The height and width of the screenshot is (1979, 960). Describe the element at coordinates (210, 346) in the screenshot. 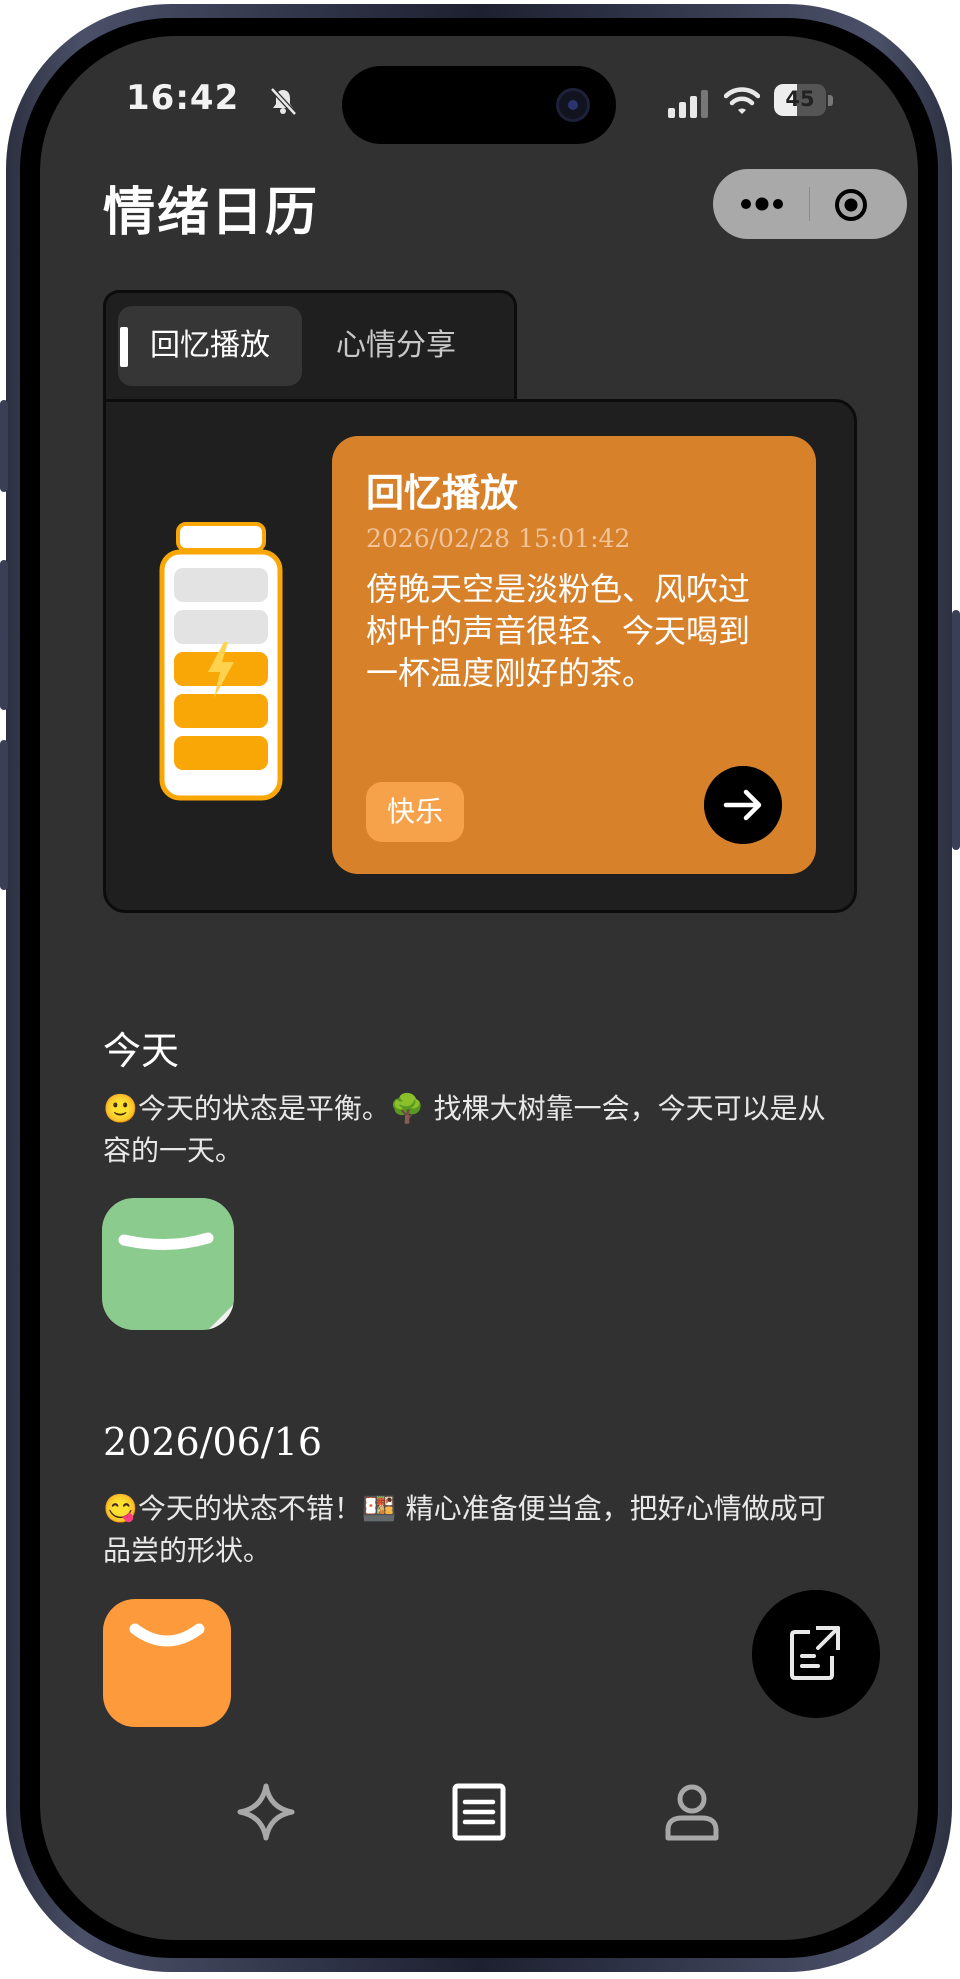

I see `tab-memory-playback: 回忆播放` at that location.